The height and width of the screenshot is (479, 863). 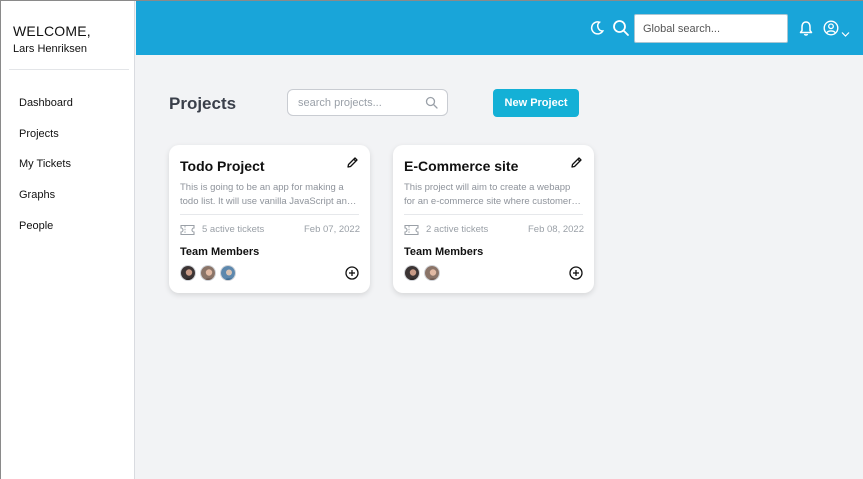 I want to click on sidebar-item-my-tickets: My Tickets, so click(x=45, y=164).